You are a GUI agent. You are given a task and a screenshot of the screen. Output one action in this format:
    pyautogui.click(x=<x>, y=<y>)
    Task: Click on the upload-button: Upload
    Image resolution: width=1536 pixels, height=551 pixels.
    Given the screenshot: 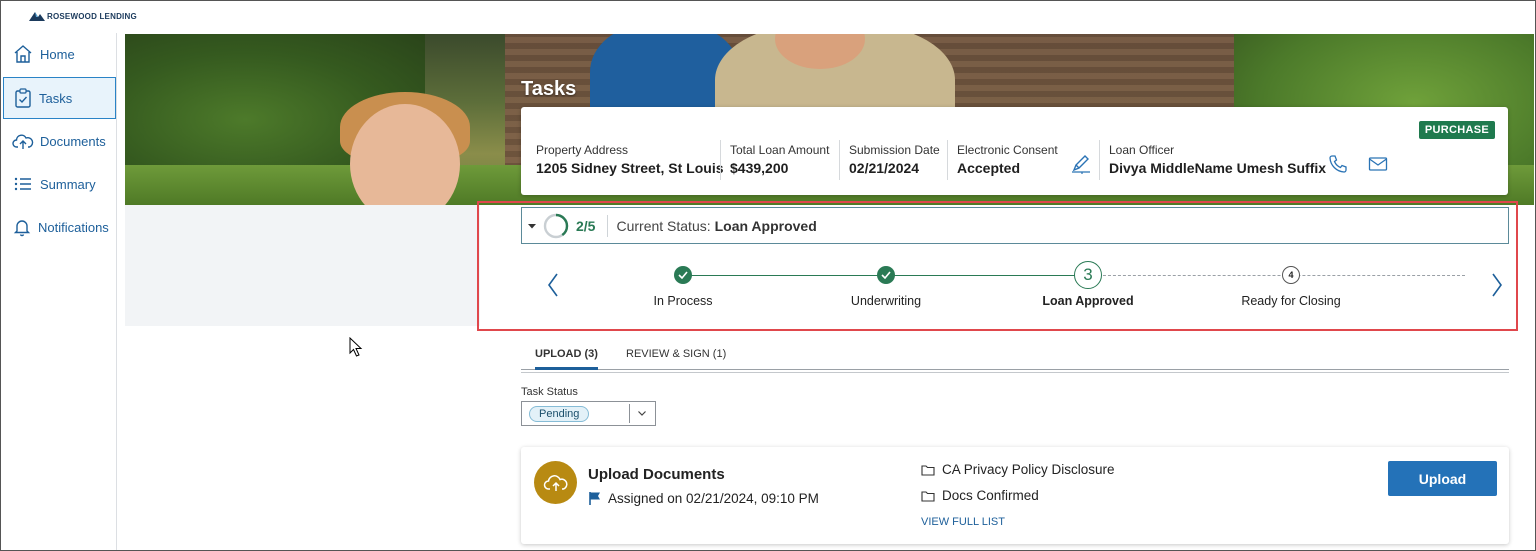 What is the action you would take?
    pyautogui.click(x=1442, y=478)
    